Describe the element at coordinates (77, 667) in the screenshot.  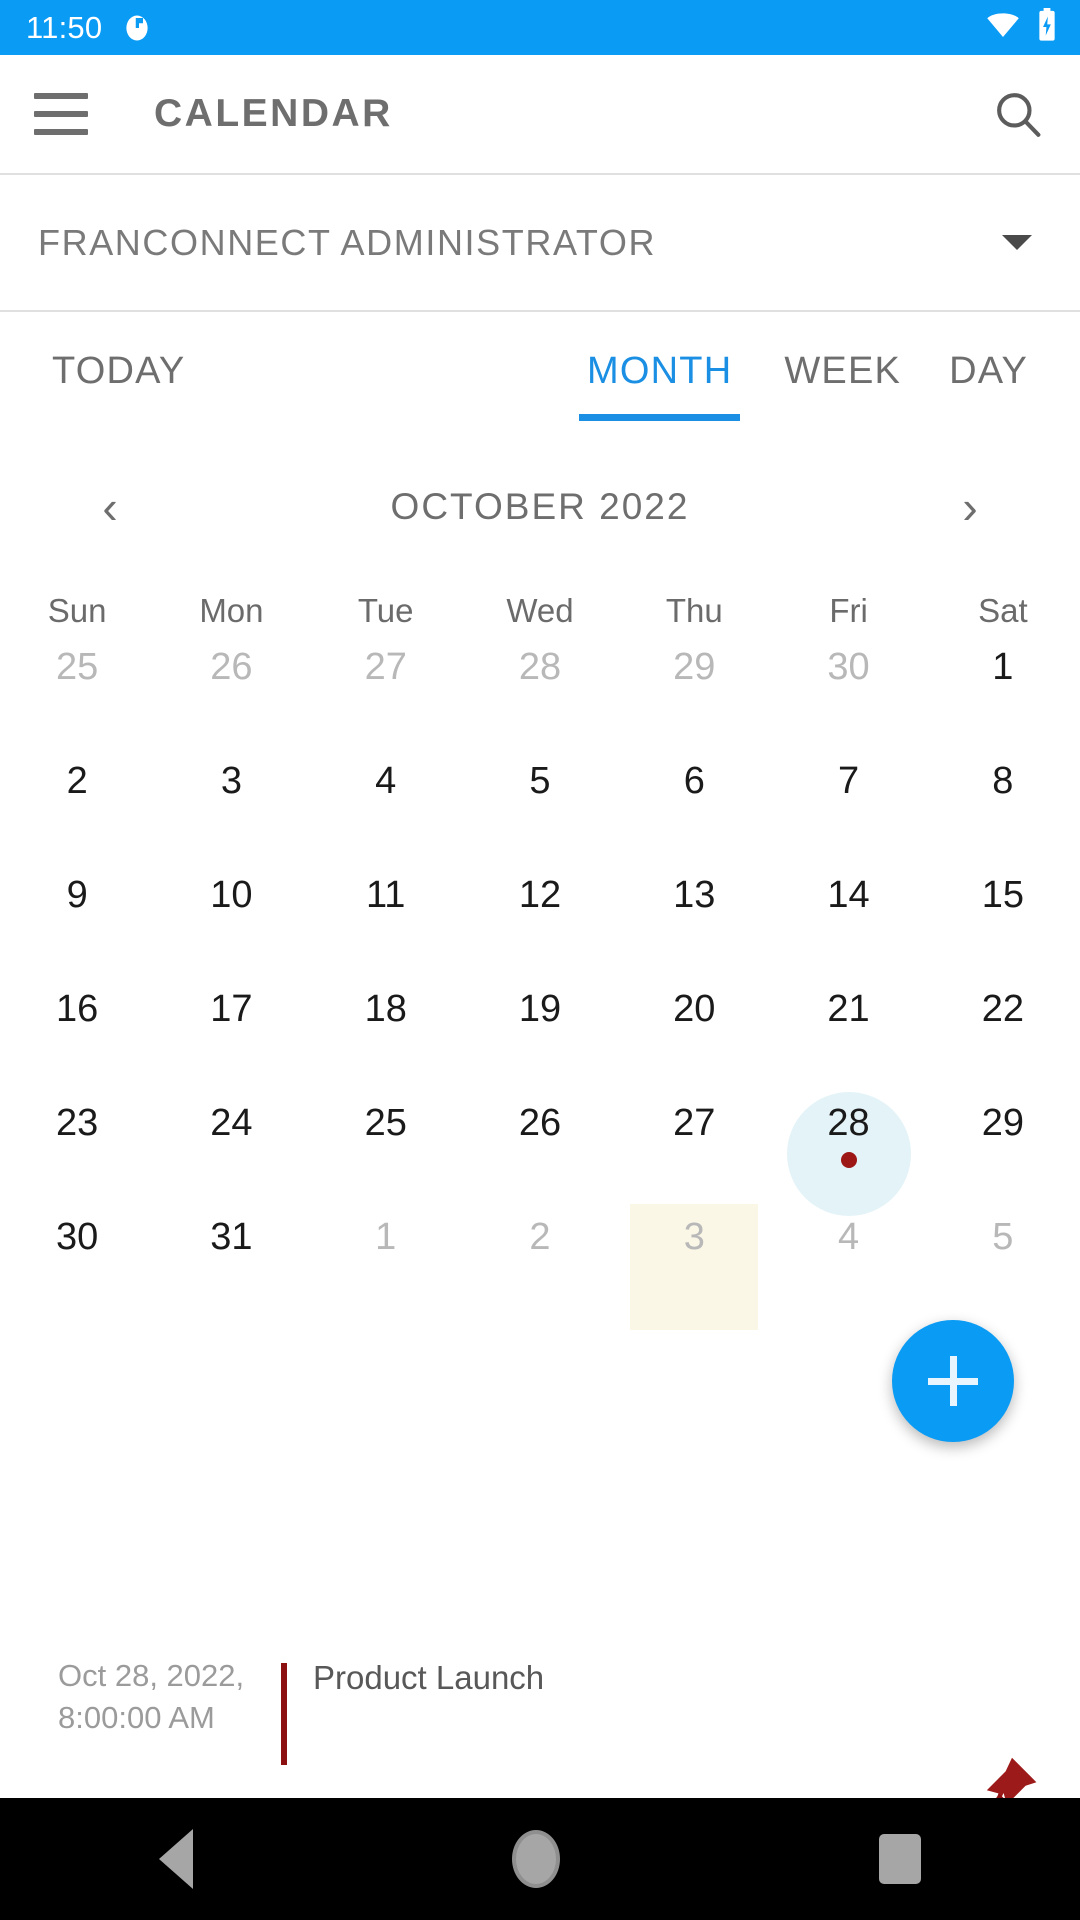
I see `calendar-day-number: 25` at that location.